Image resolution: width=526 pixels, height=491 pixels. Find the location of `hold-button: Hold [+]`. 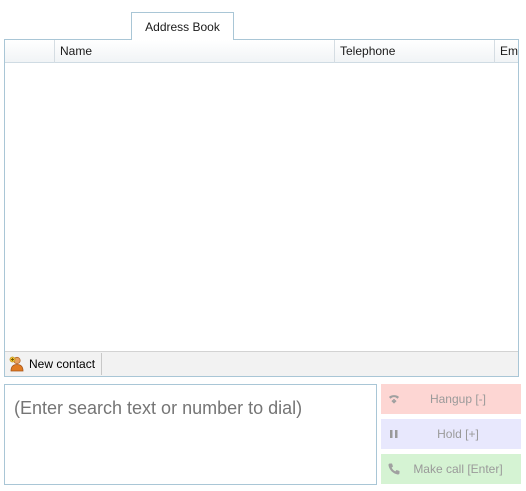

hold-button: Hold [+] is located at coordinates (451, 434).